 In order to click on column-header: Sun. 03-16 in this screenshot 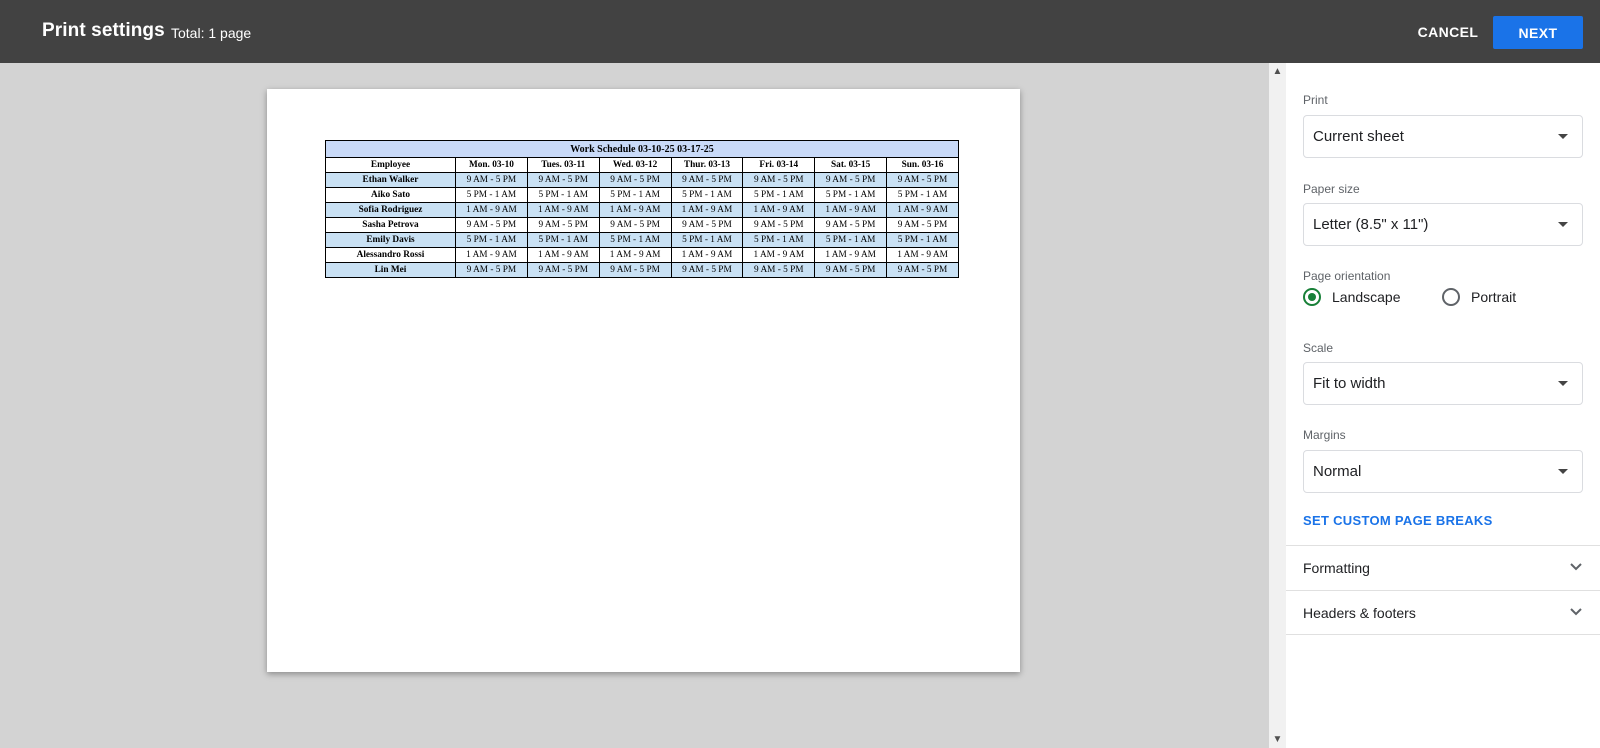, I will do `click(922, 165)`.